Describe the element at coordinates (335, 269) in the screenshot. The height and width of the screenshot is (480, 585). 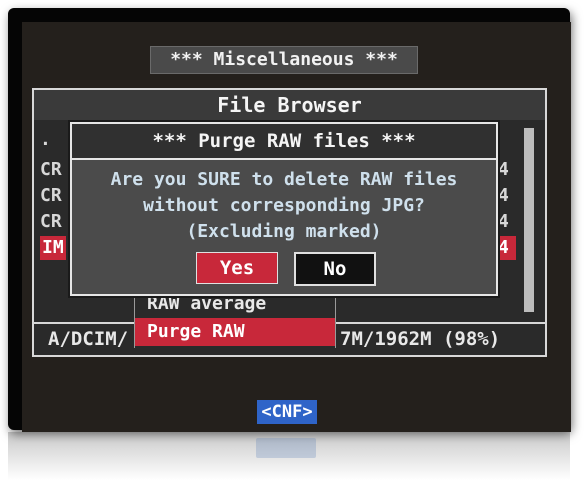
I see `no-button: No` at that location.